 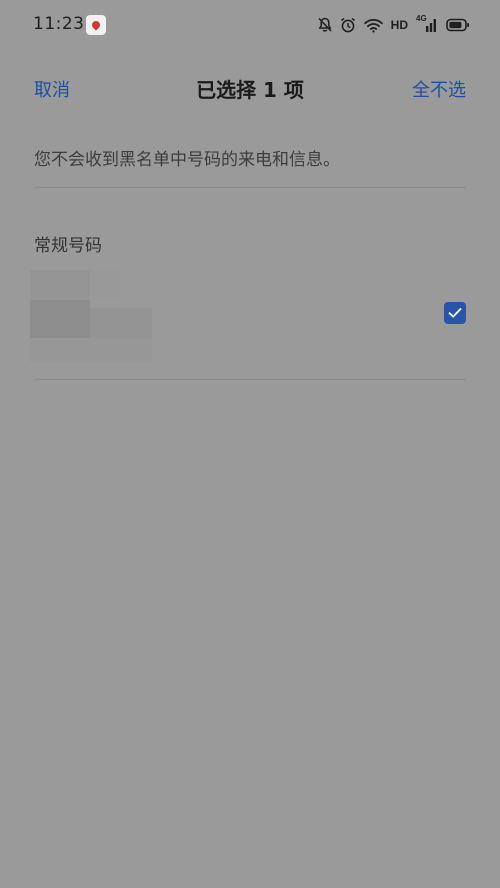 I want to click on deselect-all-button: 全不选, so click(x=439, y=89).